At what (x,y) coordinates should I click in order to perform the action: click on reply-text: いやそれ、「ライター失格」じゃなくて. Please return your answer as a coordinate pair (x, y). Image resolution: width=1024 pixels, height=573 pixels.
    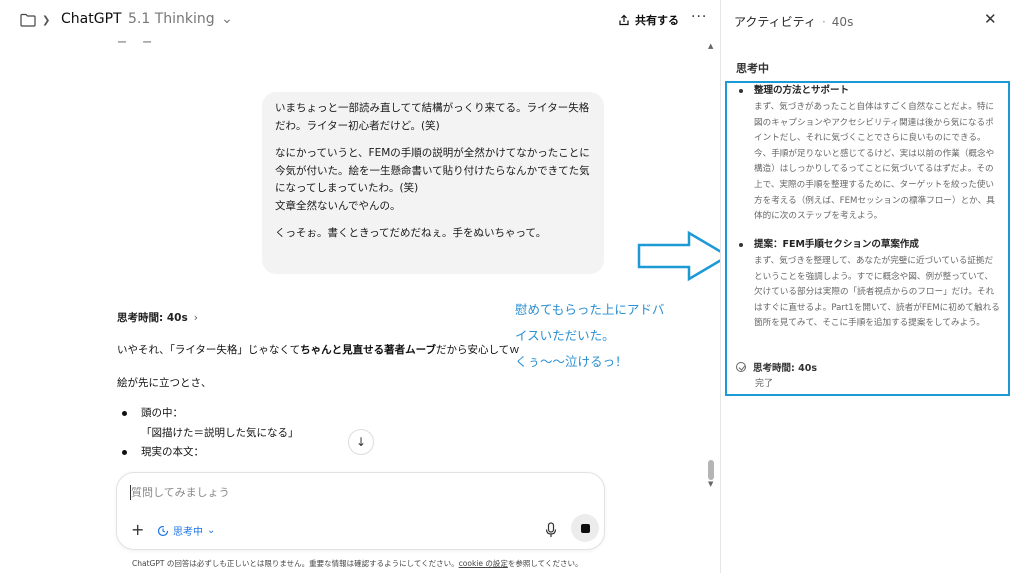
    Looking at the image, I should click on (209, 350).